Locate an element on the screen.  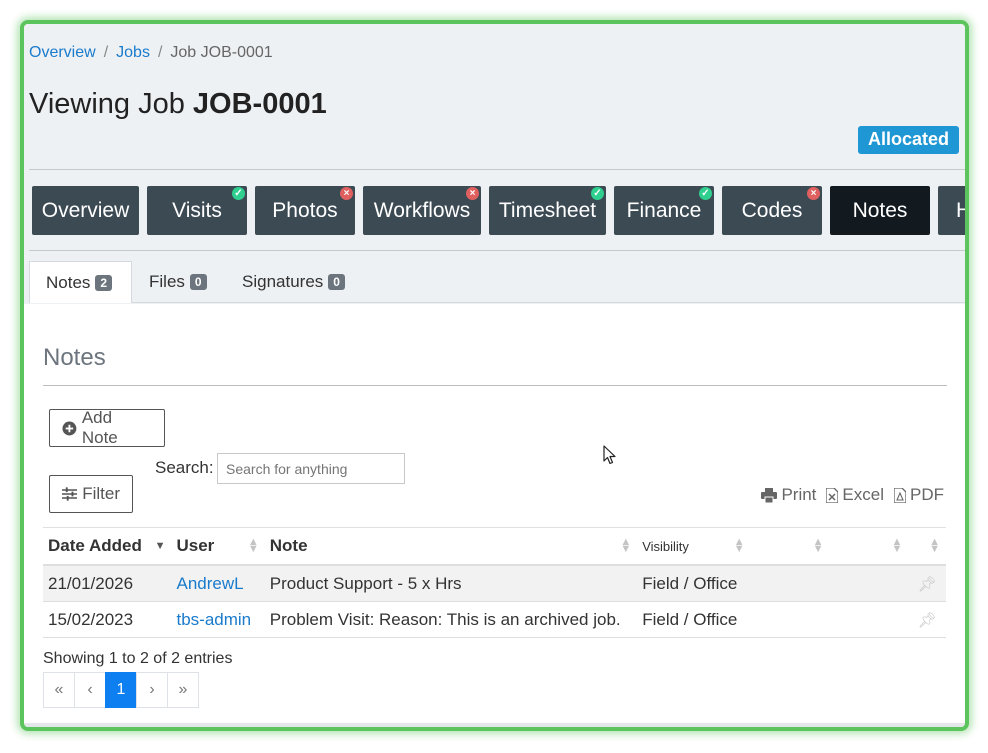
page-last-button: » is located at coordinates (183, 690).